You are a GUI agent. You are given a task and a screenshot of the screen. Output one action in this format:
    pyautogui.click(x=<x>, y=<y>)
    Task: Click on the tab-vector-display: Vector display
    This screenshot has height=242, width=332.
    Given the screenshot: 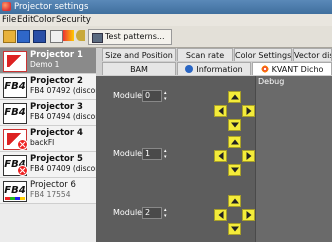 What is the action you would take?
    pyautogui.click(x=312, y=54)
    